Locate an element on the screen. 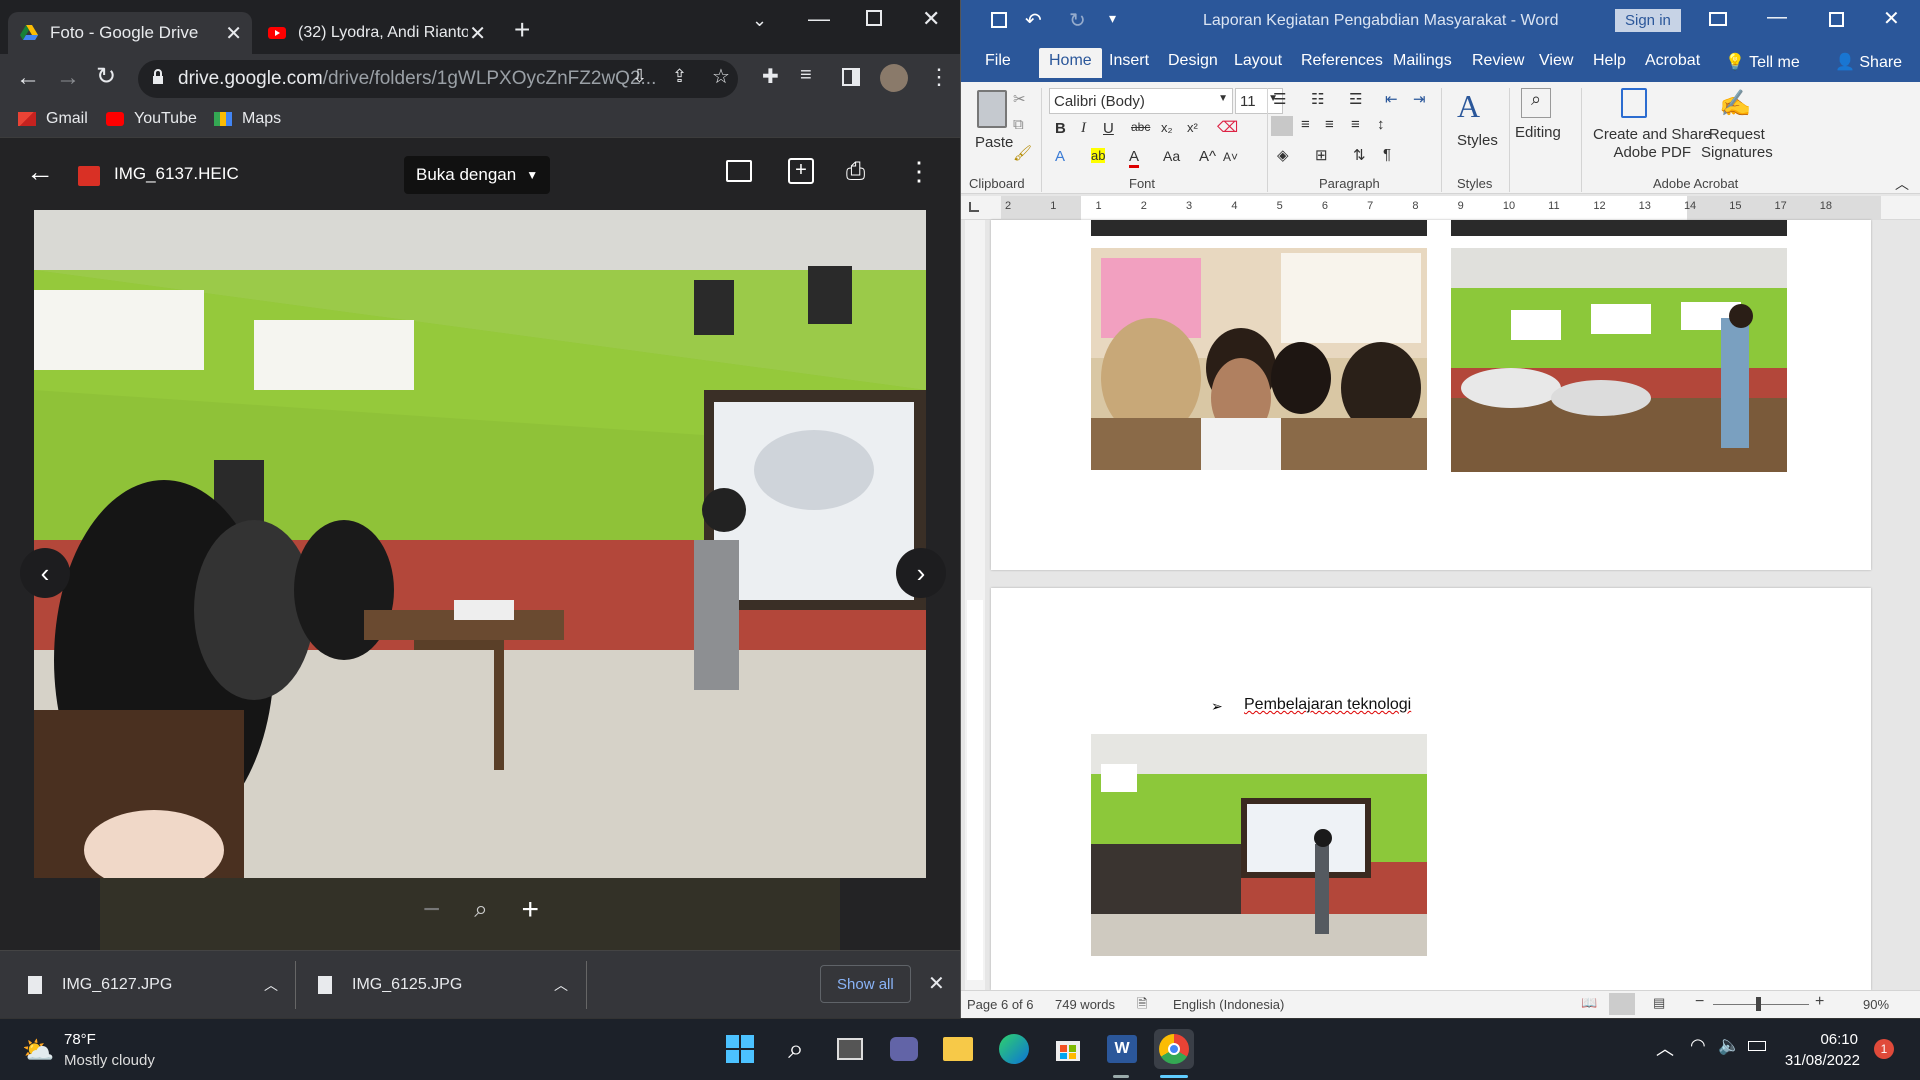 This screenshot has height=1080, width=1920. forward-icon: → is located at coordinates (68, 78).